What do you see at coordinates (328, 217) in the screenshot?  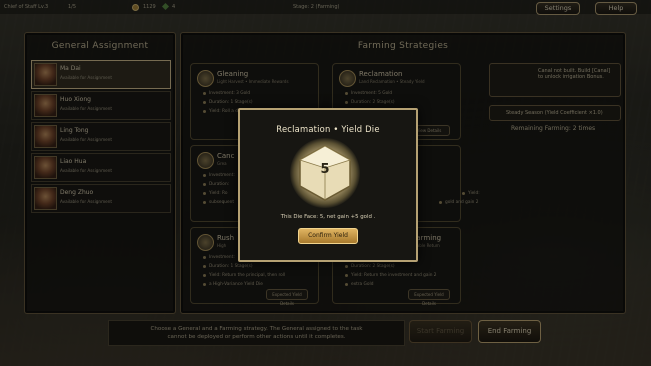 I see `modal-result: This Die Face: 5, net gain +5 gold .` at bounding box center [328, 217].